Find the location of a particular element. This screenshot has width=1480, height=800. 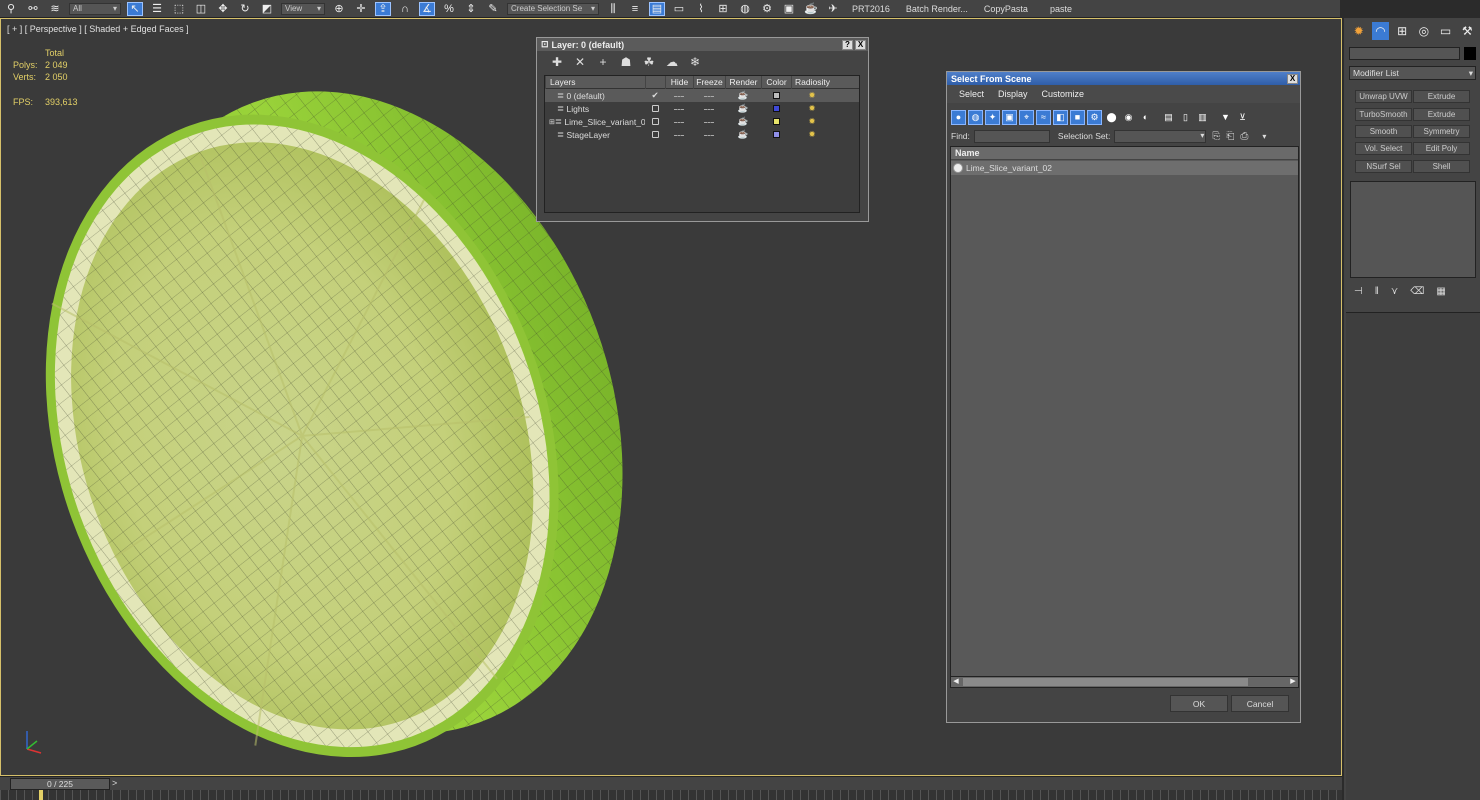

modify-tab-icon: ◠ is located at coordinates (1380, 31).